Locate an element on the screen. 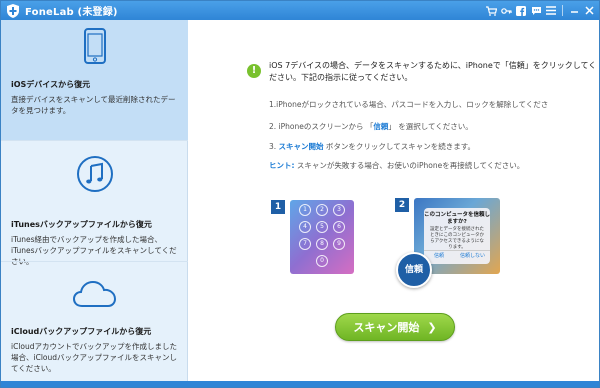  title-bar: FoneLab (未登録) is located at coordinates (300, 10).